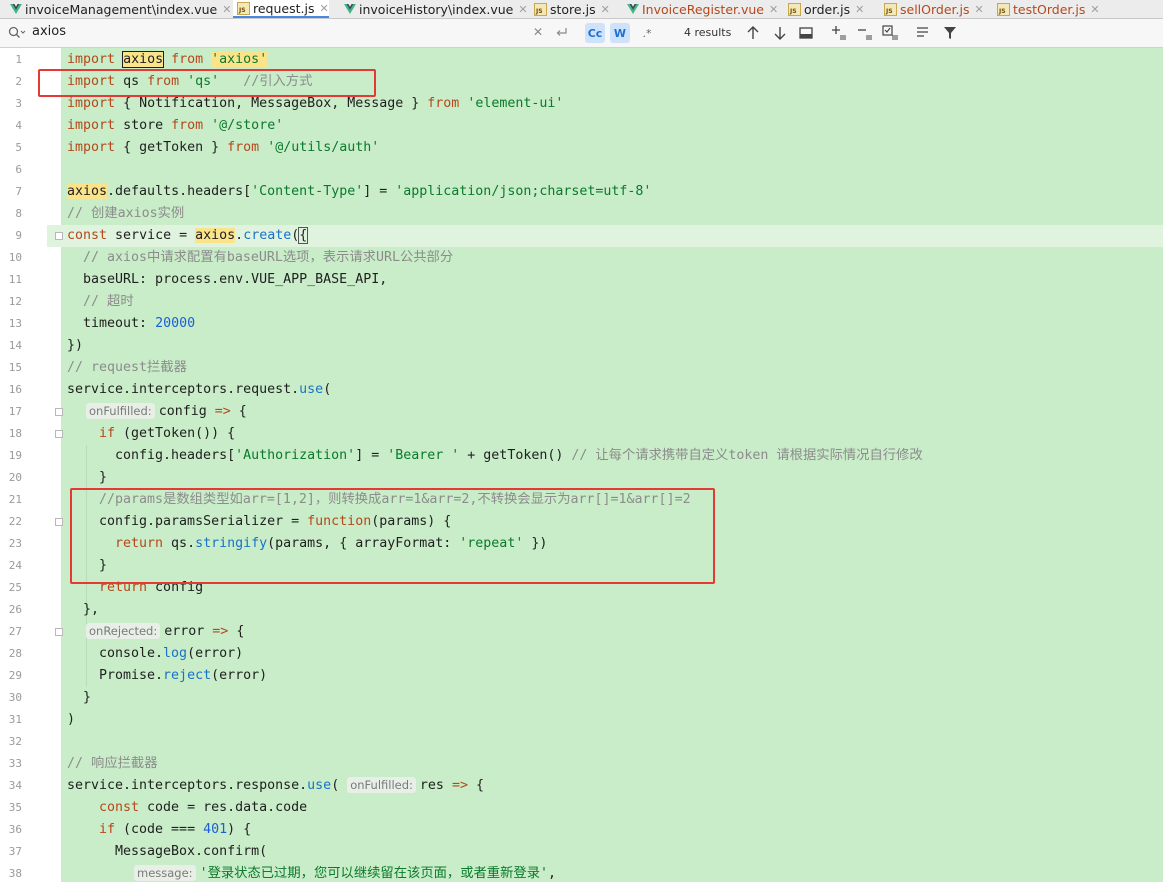 The width and height of the screenshot is (1163, 885). What do you see at coordinates (708, 32) in the screenshot?
I see `search-results-count: 4 results` at bounding box center [708, 32].